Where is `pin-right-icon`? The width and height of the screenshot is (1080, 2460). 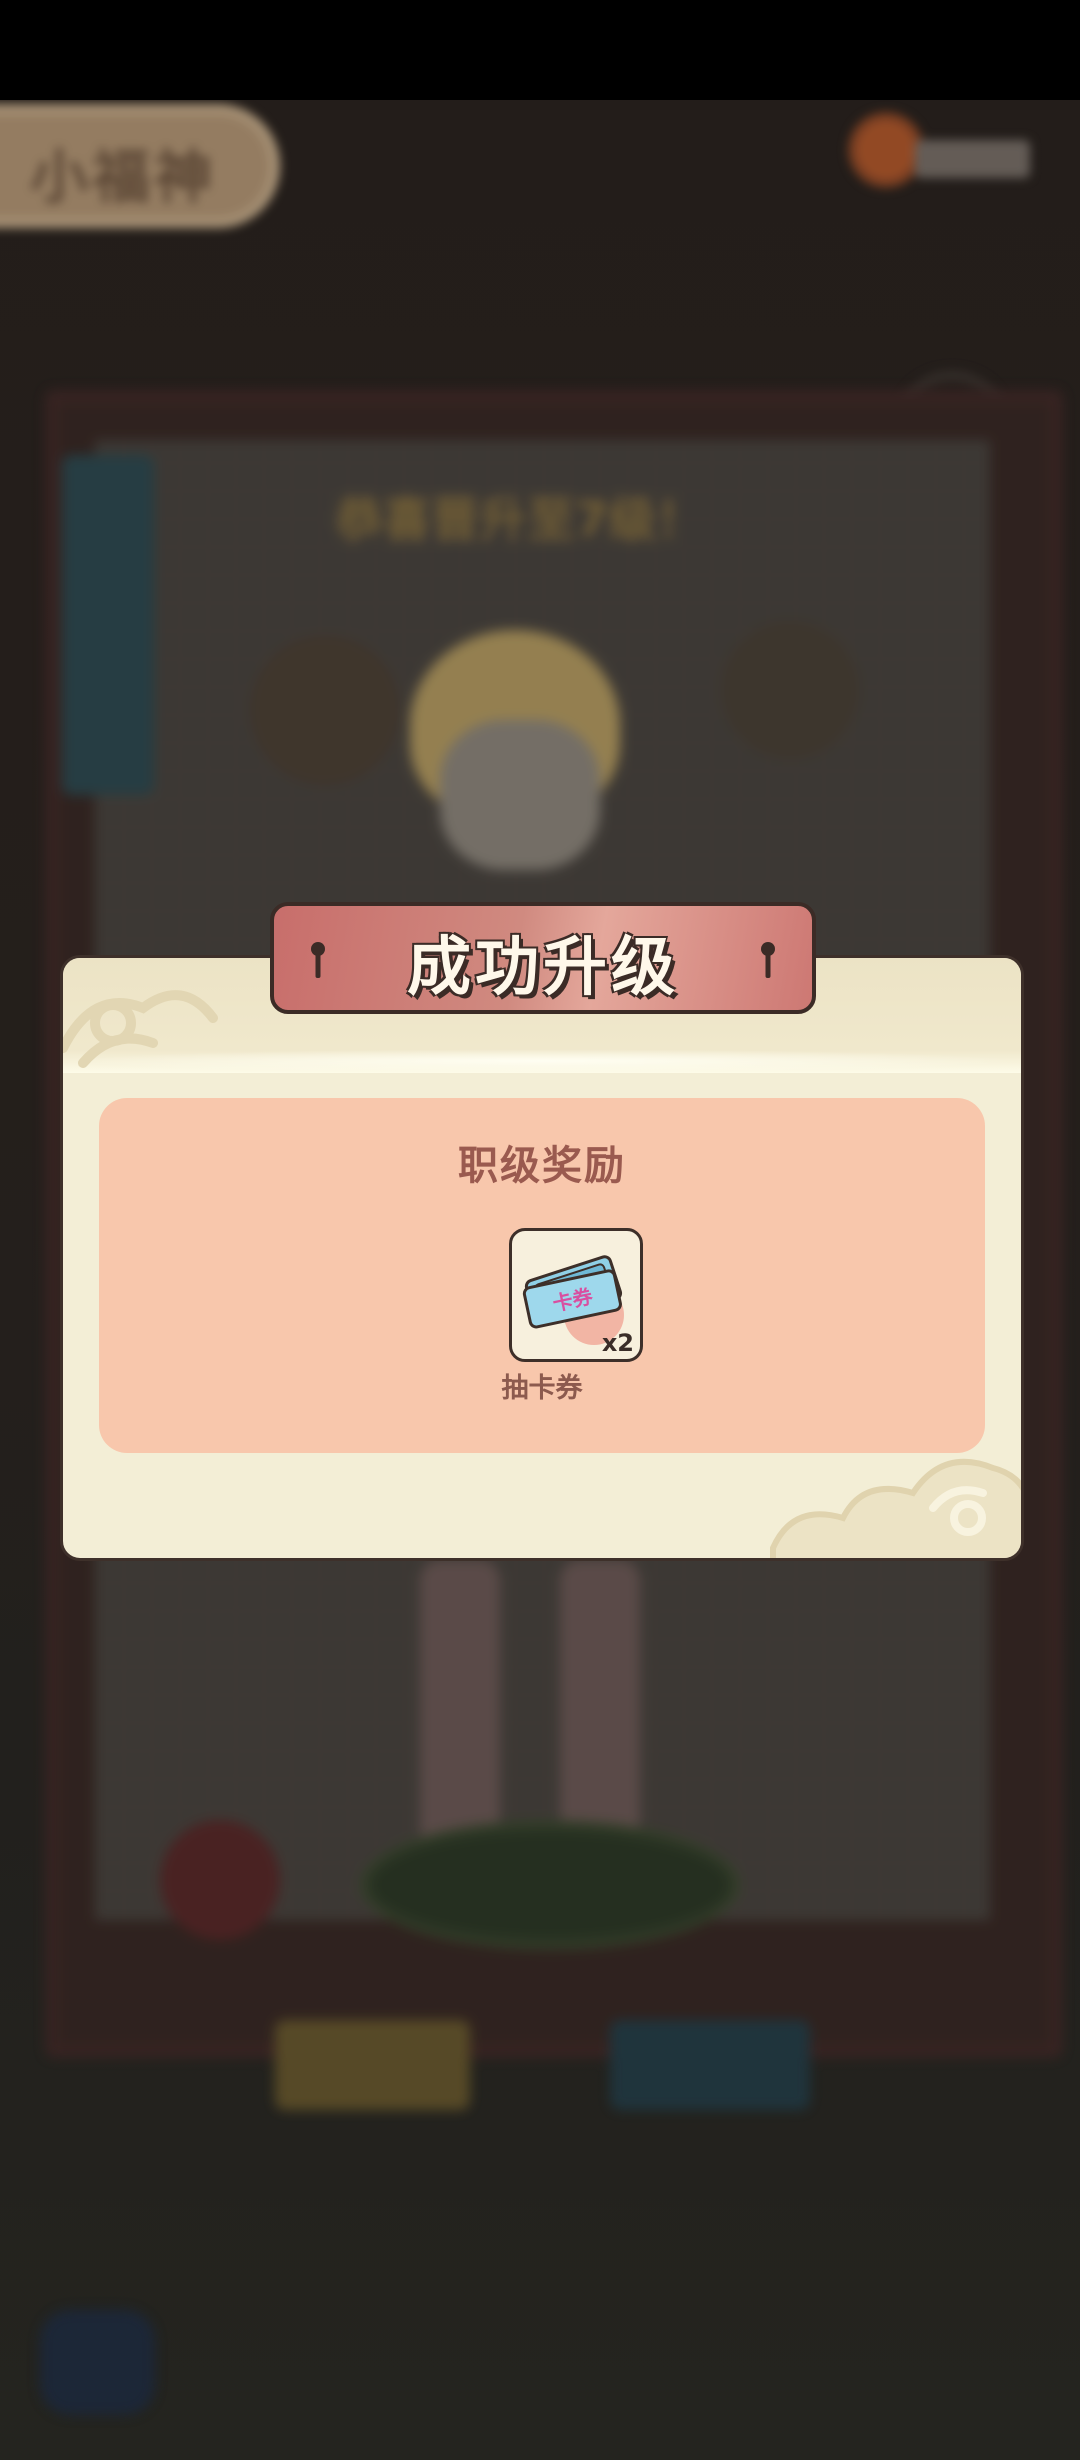
pin-right-icon is located at coordinates (768, 960).